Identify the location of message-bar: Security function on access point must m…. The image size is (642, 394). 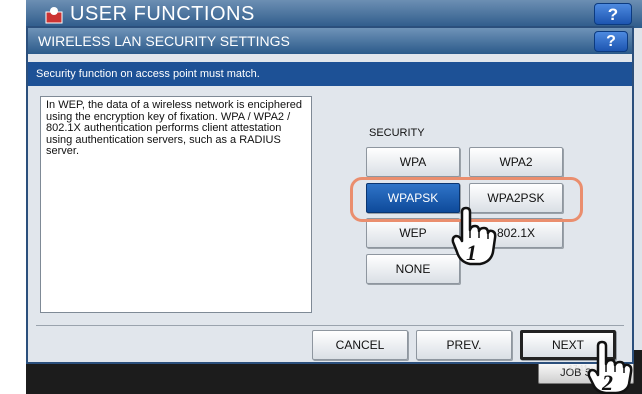
(330, 74).